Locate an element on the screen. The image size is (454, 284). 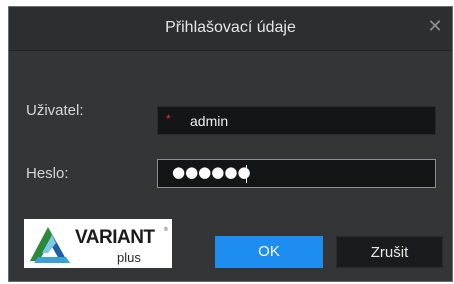
logo-brand: VARIANT is located at coordinates (115, 237).